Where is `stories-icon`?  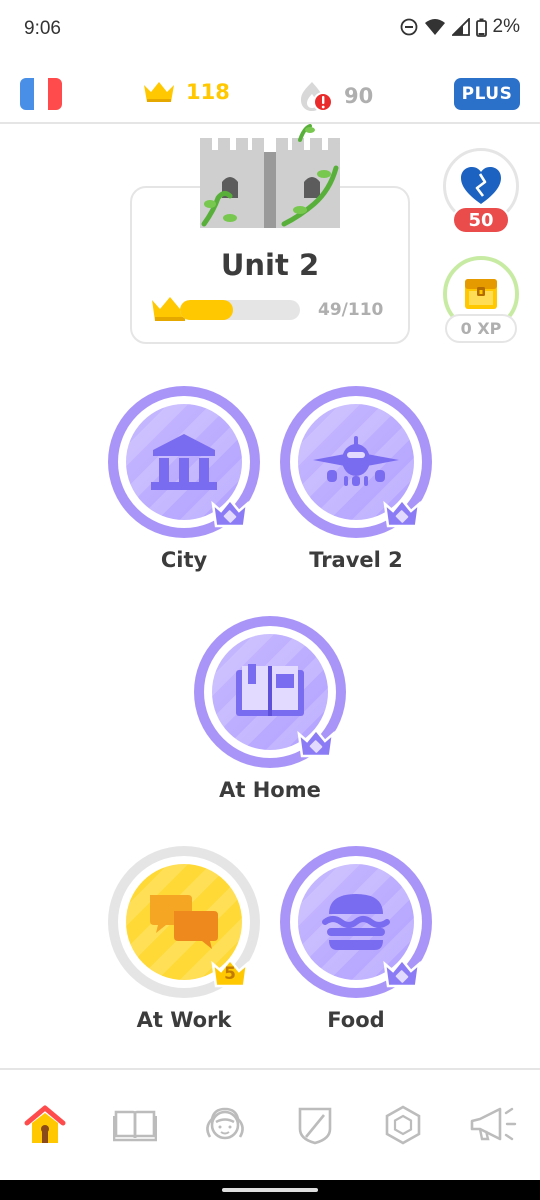
stories-icon is located at coordinates (135, 1126).